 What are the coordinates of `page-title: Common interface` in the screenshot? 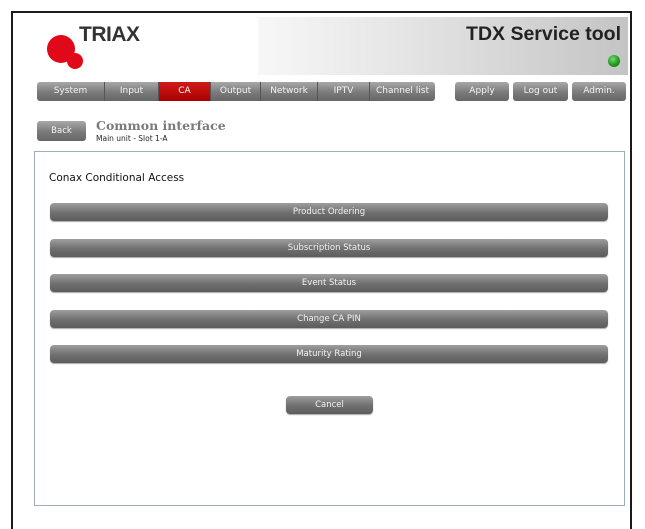 It's located at (161, 125).